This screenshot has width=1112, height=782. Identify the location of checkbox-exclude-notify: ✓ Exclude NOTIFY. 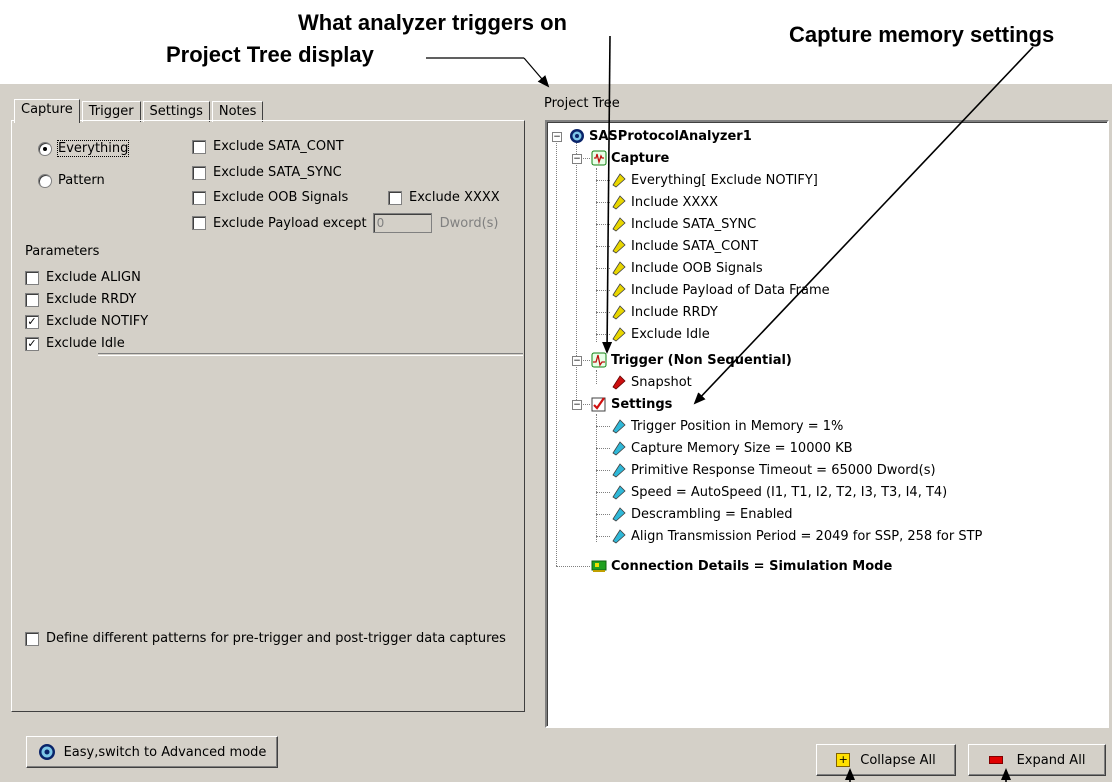
(86, 321).